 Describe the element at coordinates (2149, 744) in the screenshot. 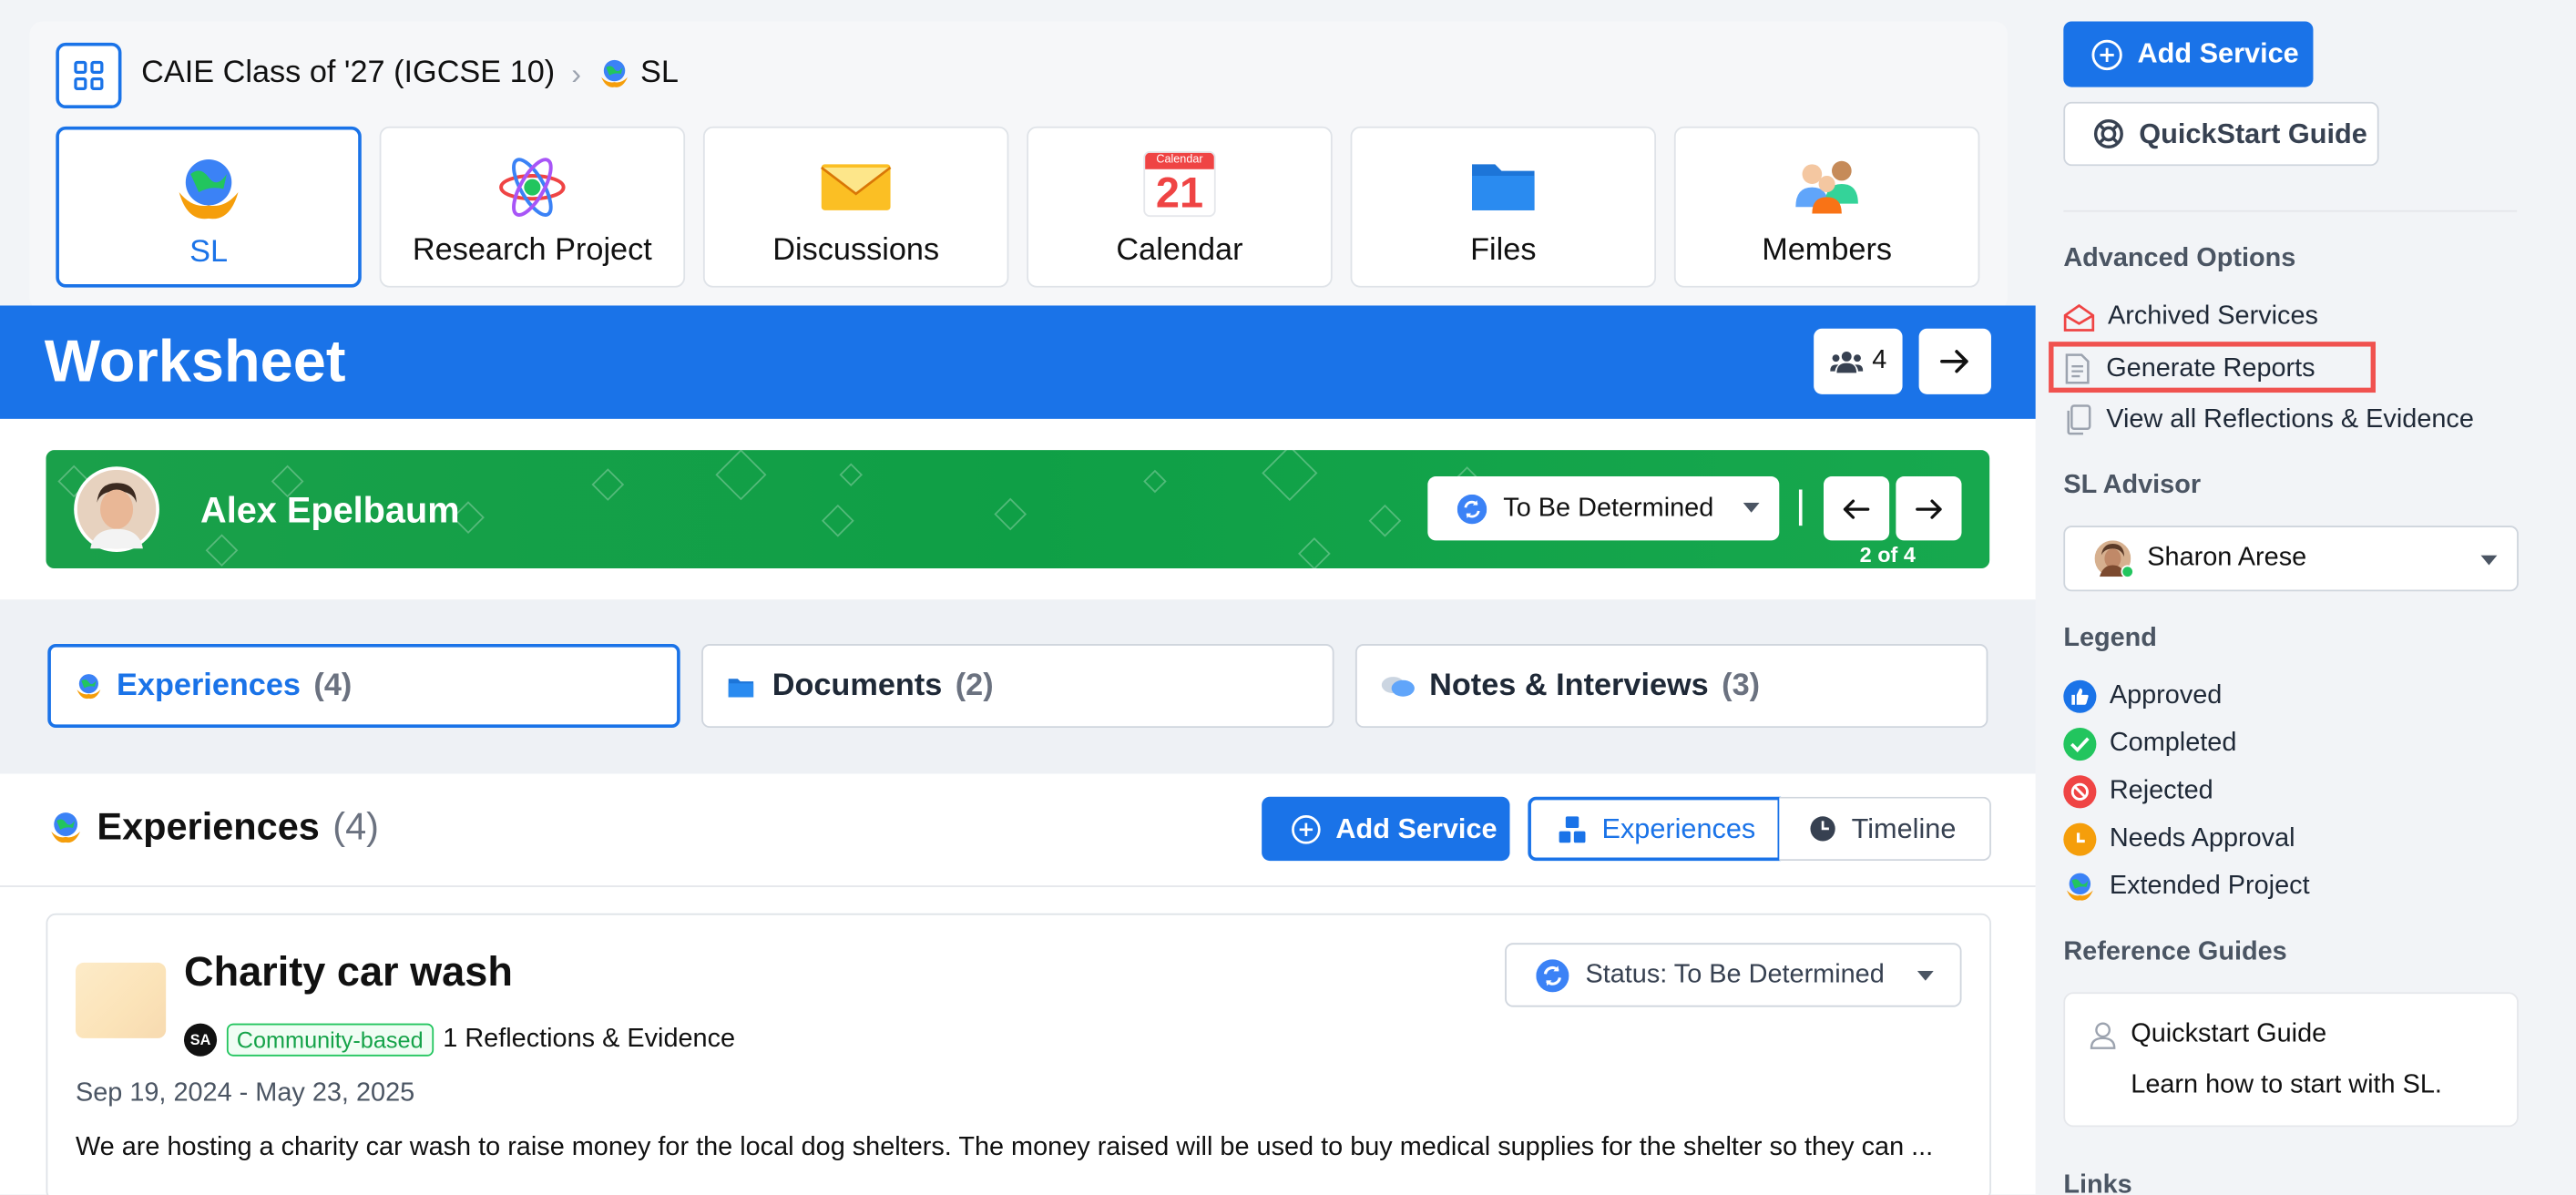

I see `legend-completed: Completed` at that location.